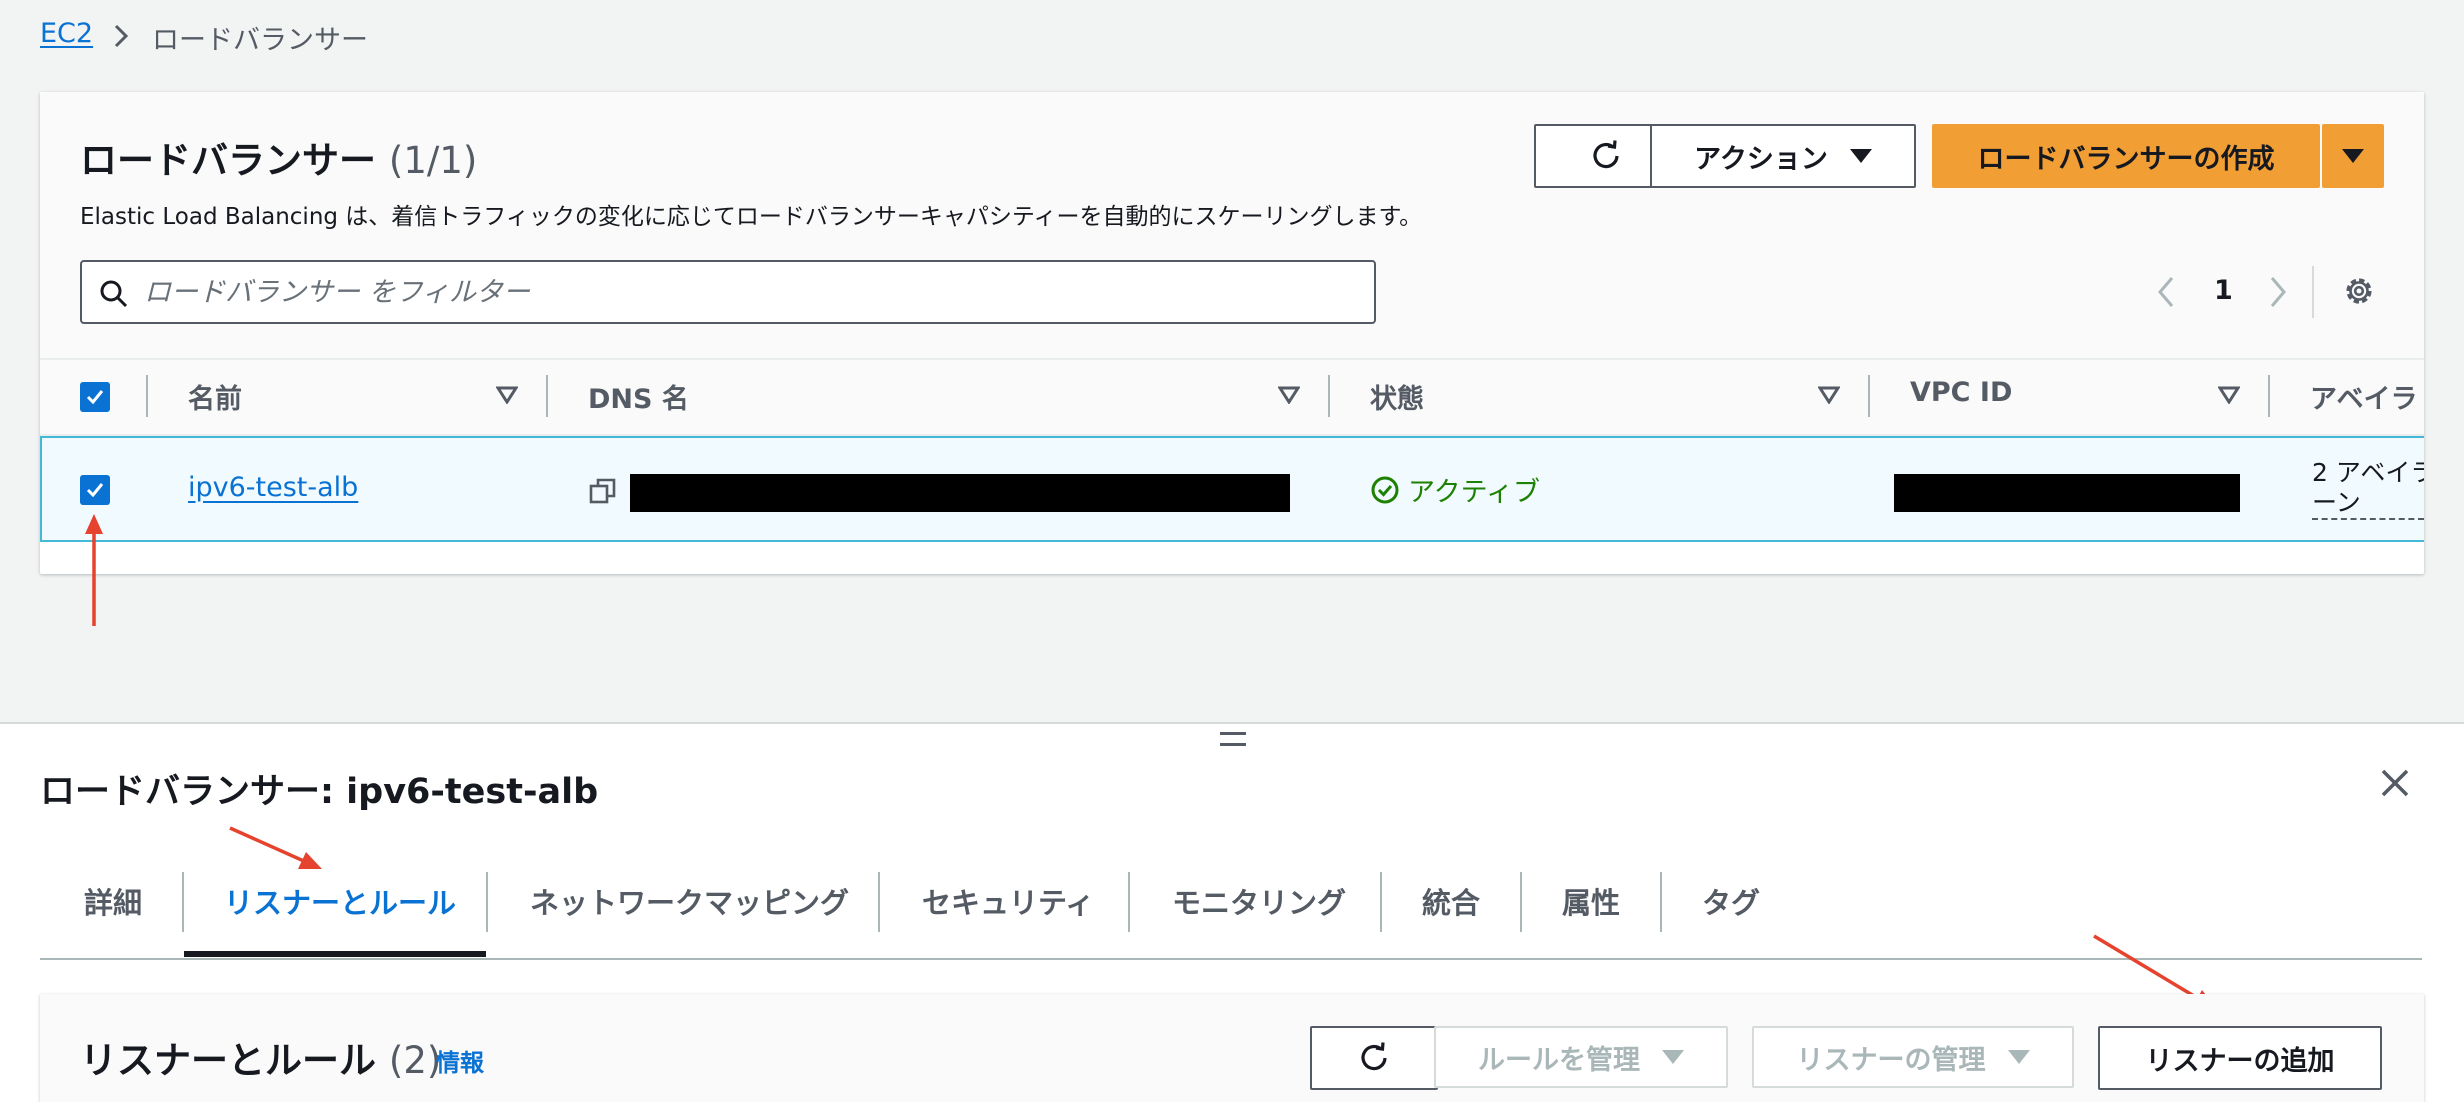  What do you see at coordinates (2368, 504) in the screenshot?
I see `az-line-2: ーン` at bounding box center [2368, 504].